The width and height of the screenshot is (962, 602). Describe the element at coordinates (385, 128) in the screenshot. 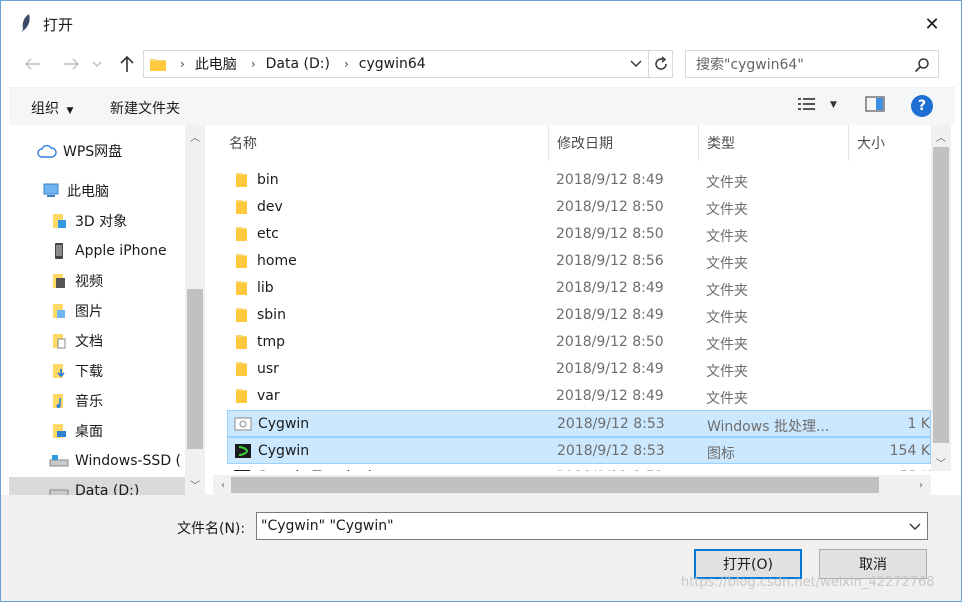

I see `sort-ascending-icon: ^` at that location.